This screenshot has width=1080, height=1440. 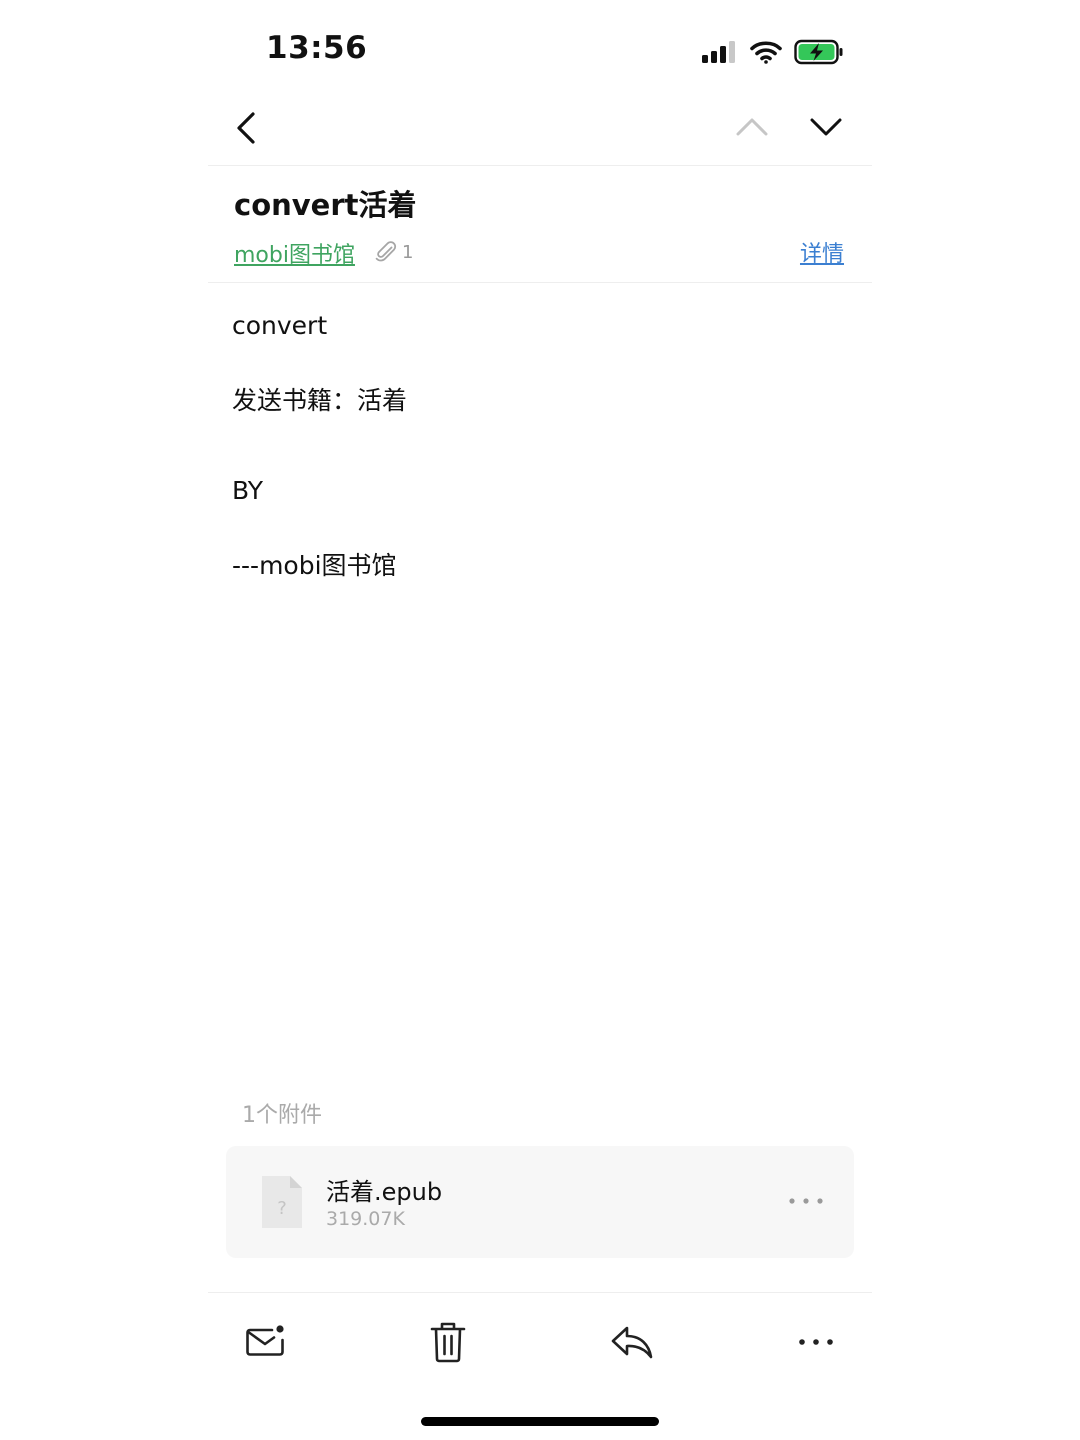 I want to click on chevron-up-icon, so click(x=752, y=126).